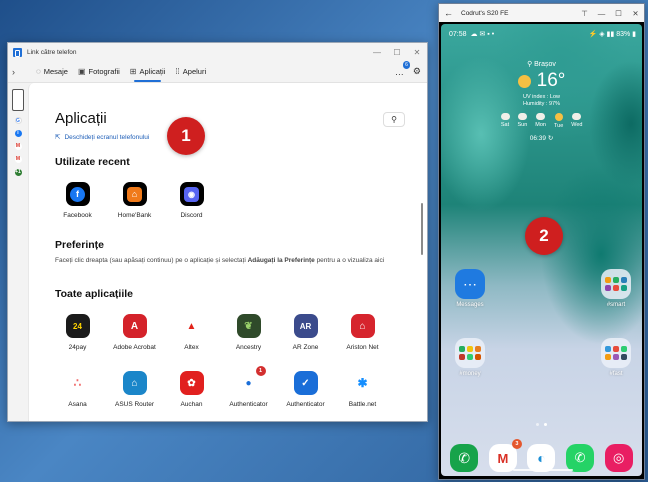 The image size is (648, 482). Describe the element at coordinates (217, 52) in the screenshot. I see `title-bar: Link către telefon — ☐ ✕` at that location.